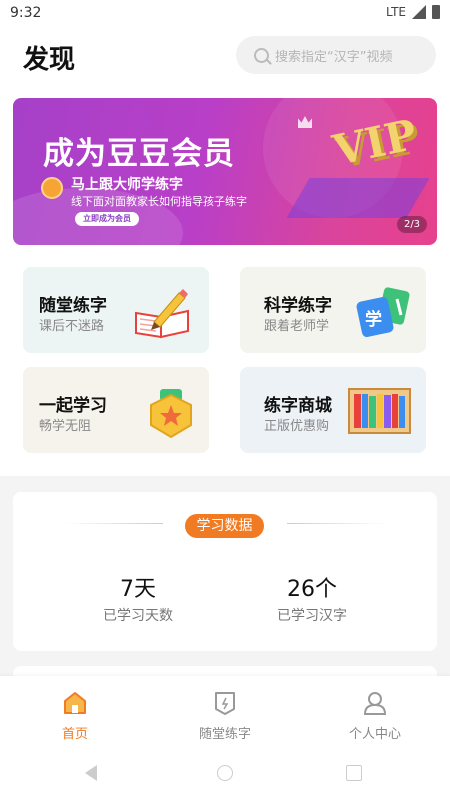 Image resolution: width=450 pixels, height=800 pixels. Describe the element at coordinates (49, 60) in the screenshot. I see `page-title: 发现` at that location.